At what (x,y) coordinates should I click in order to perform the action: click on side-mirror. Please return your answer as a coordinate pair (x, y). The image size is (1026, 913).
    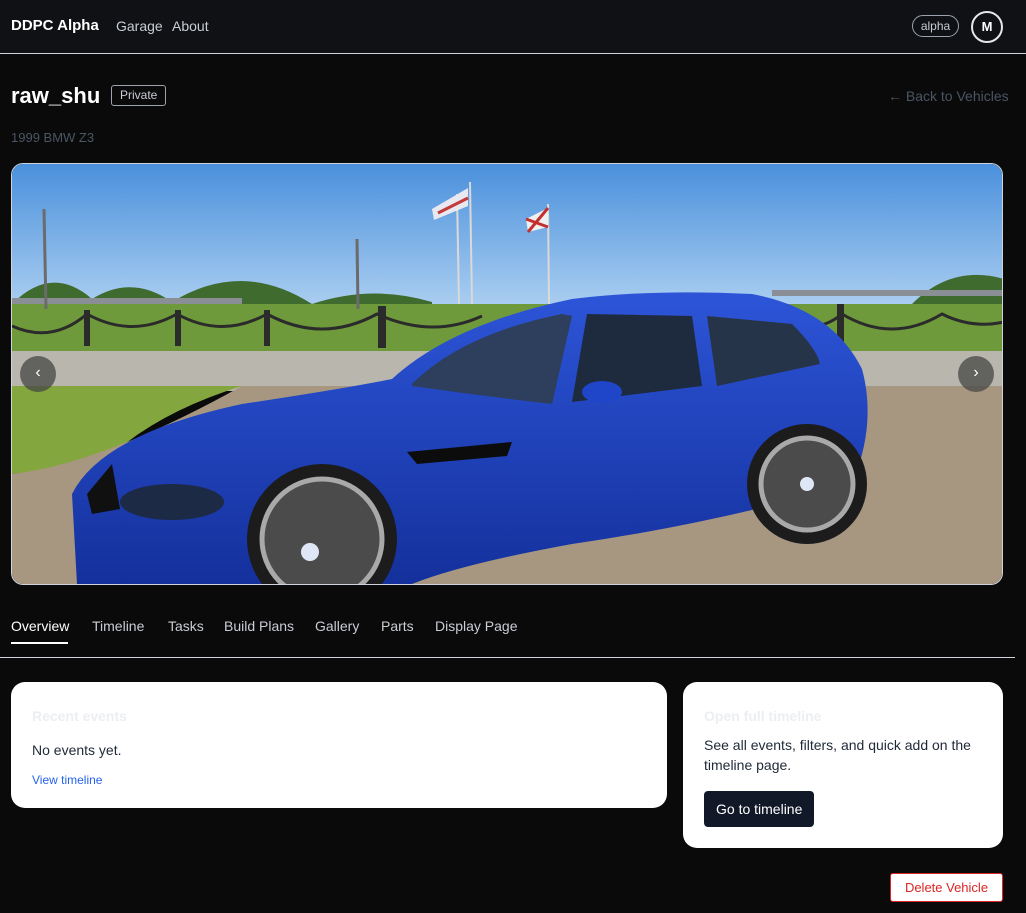
    Looking at the image, I should click on (602, 392).